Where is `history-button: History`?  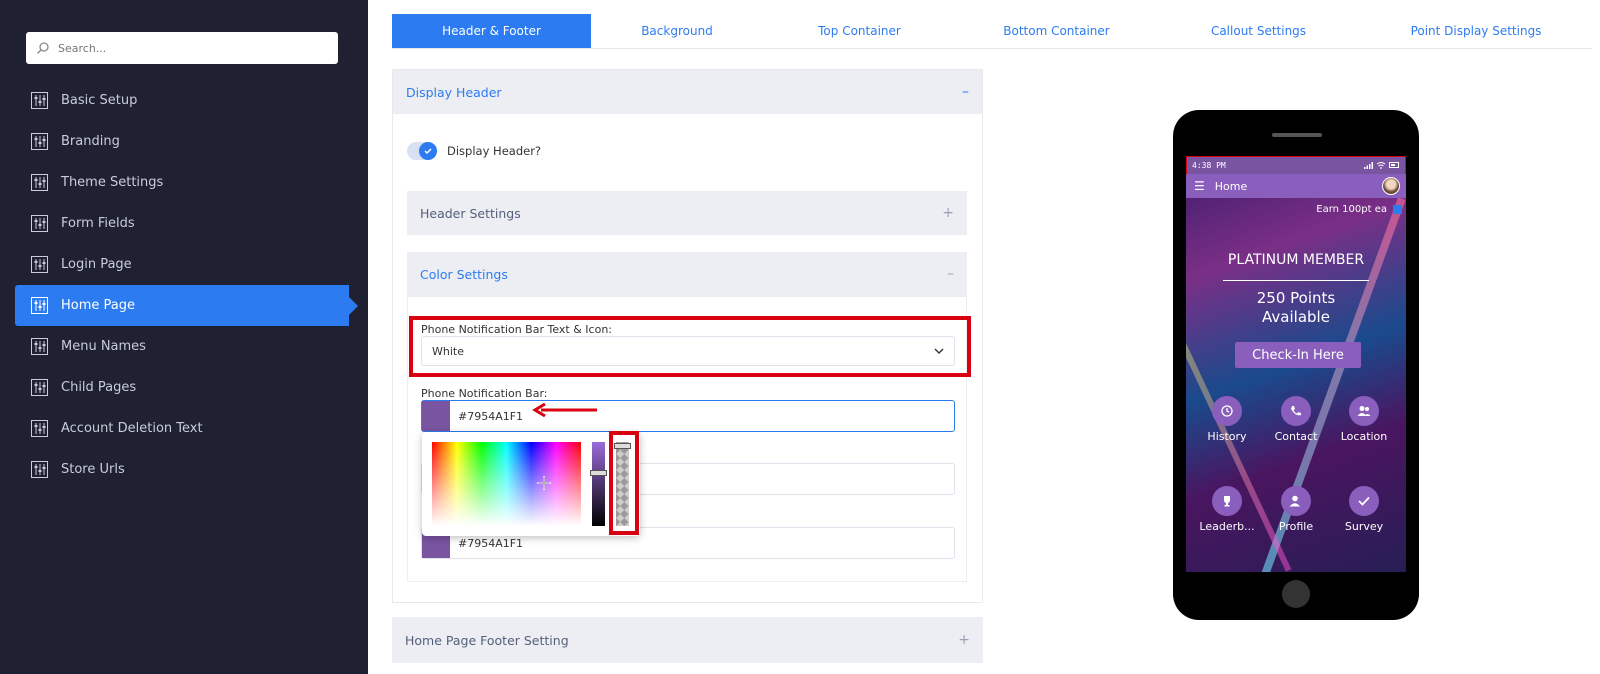
history-button: History is located at coordinates (1227, 419).